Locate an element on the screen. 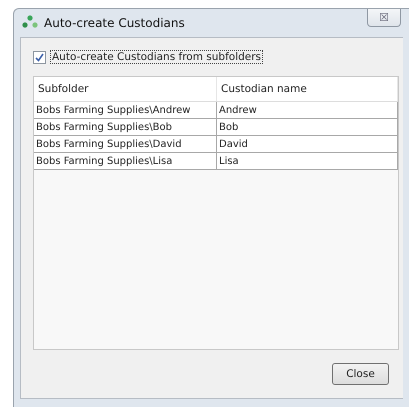  table-cell: Bob is located at coordinates (307, 127).